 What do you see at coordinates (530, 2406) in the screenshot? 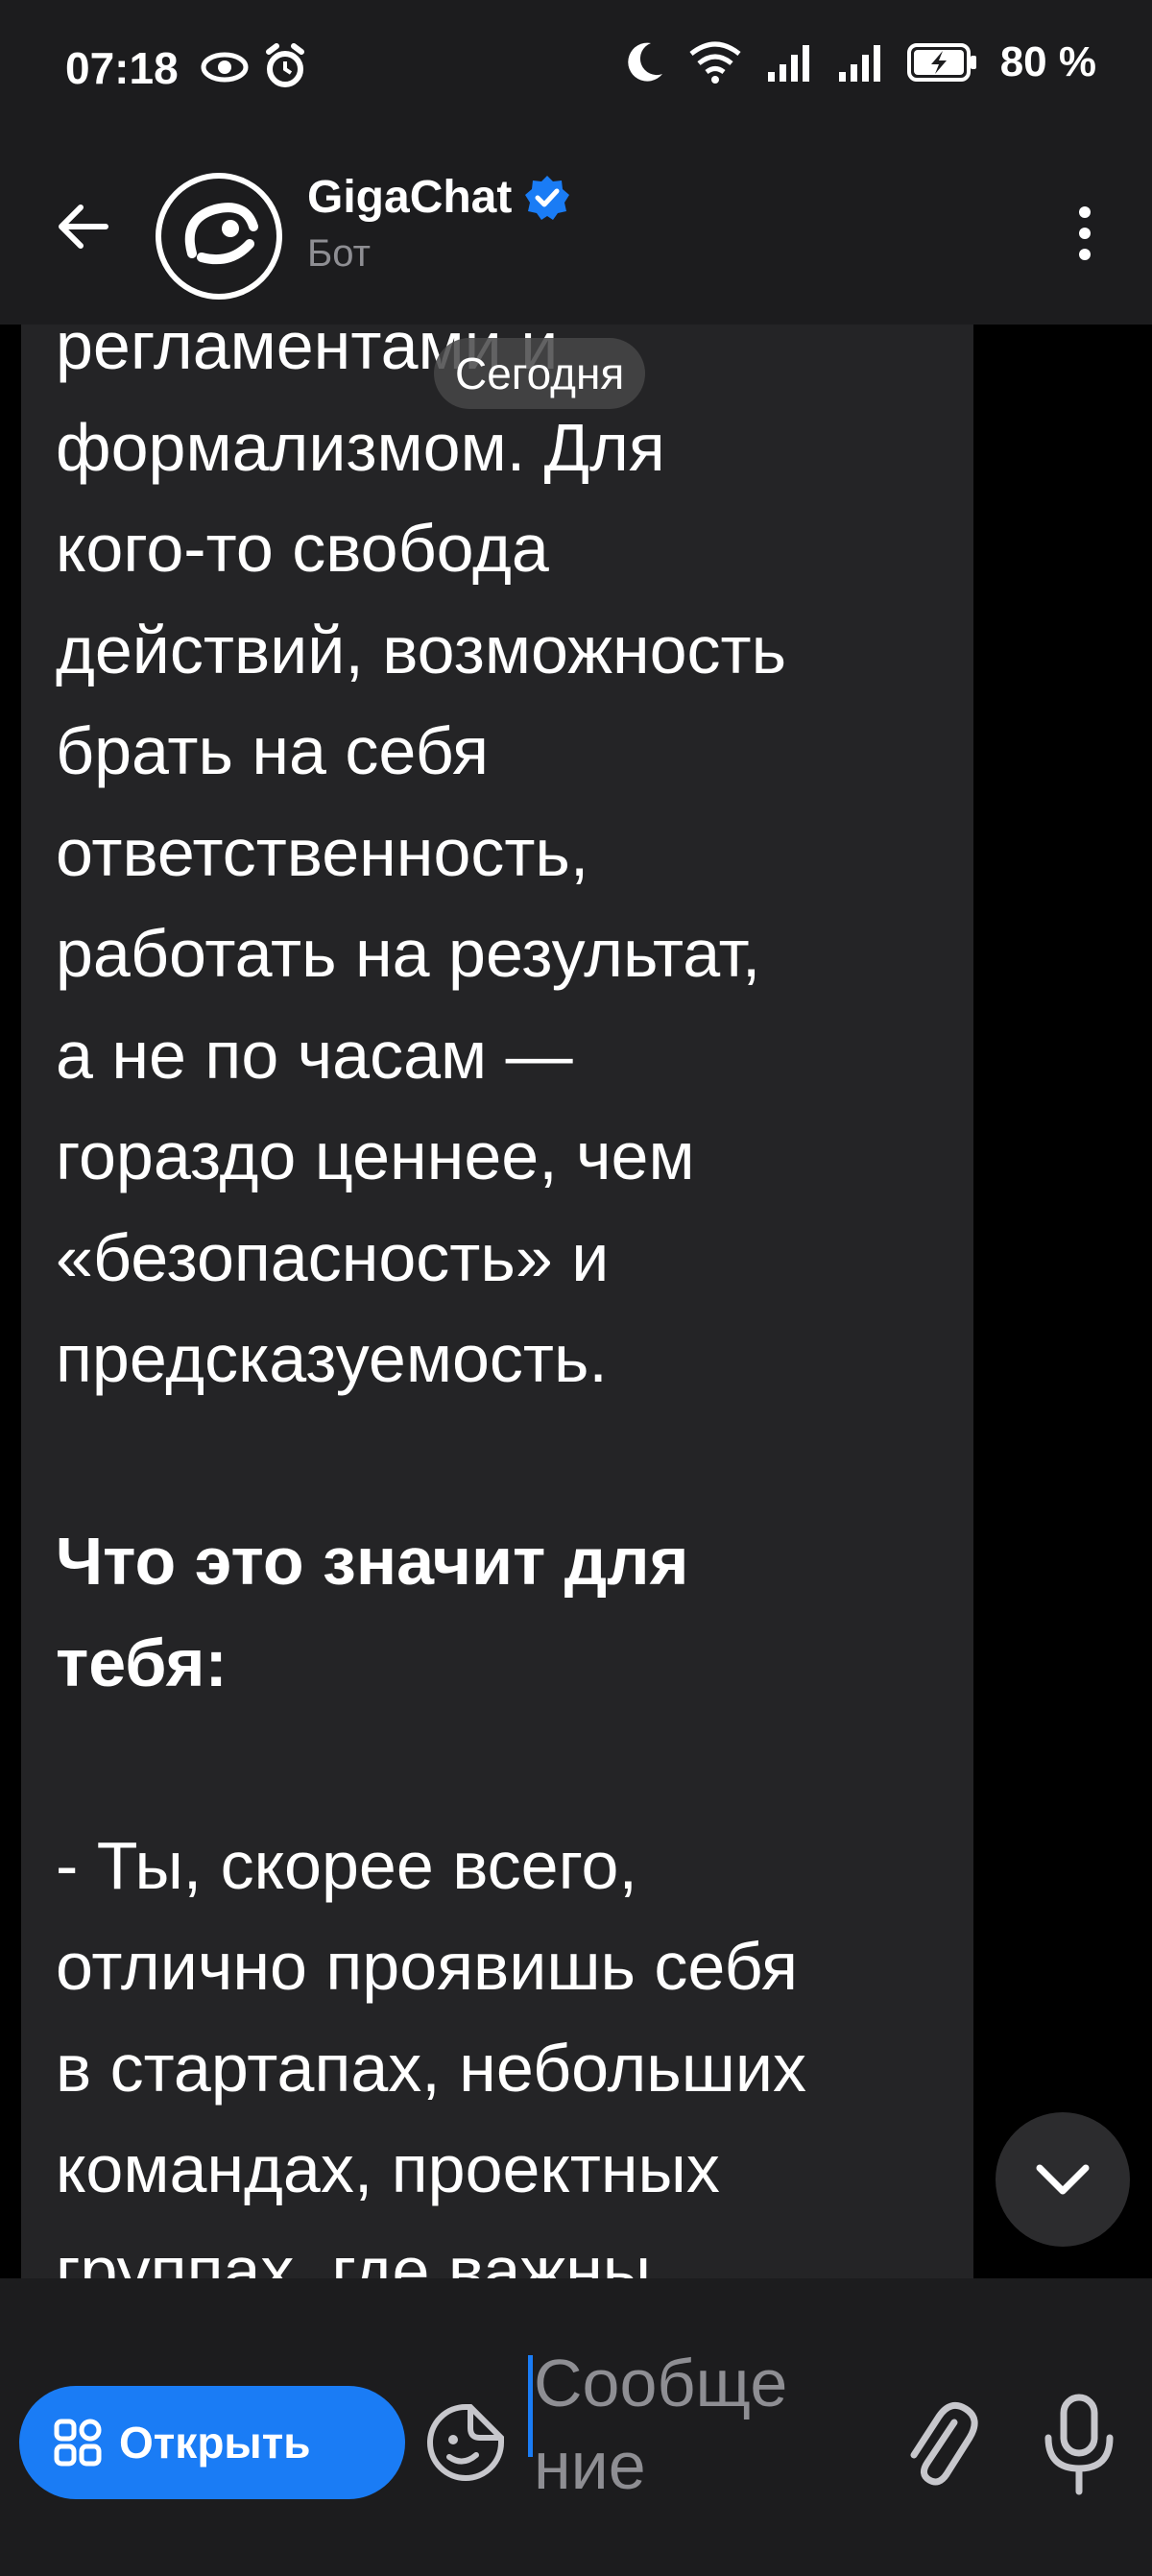
I see `text-cursor` at bounding box center [530, 2406].